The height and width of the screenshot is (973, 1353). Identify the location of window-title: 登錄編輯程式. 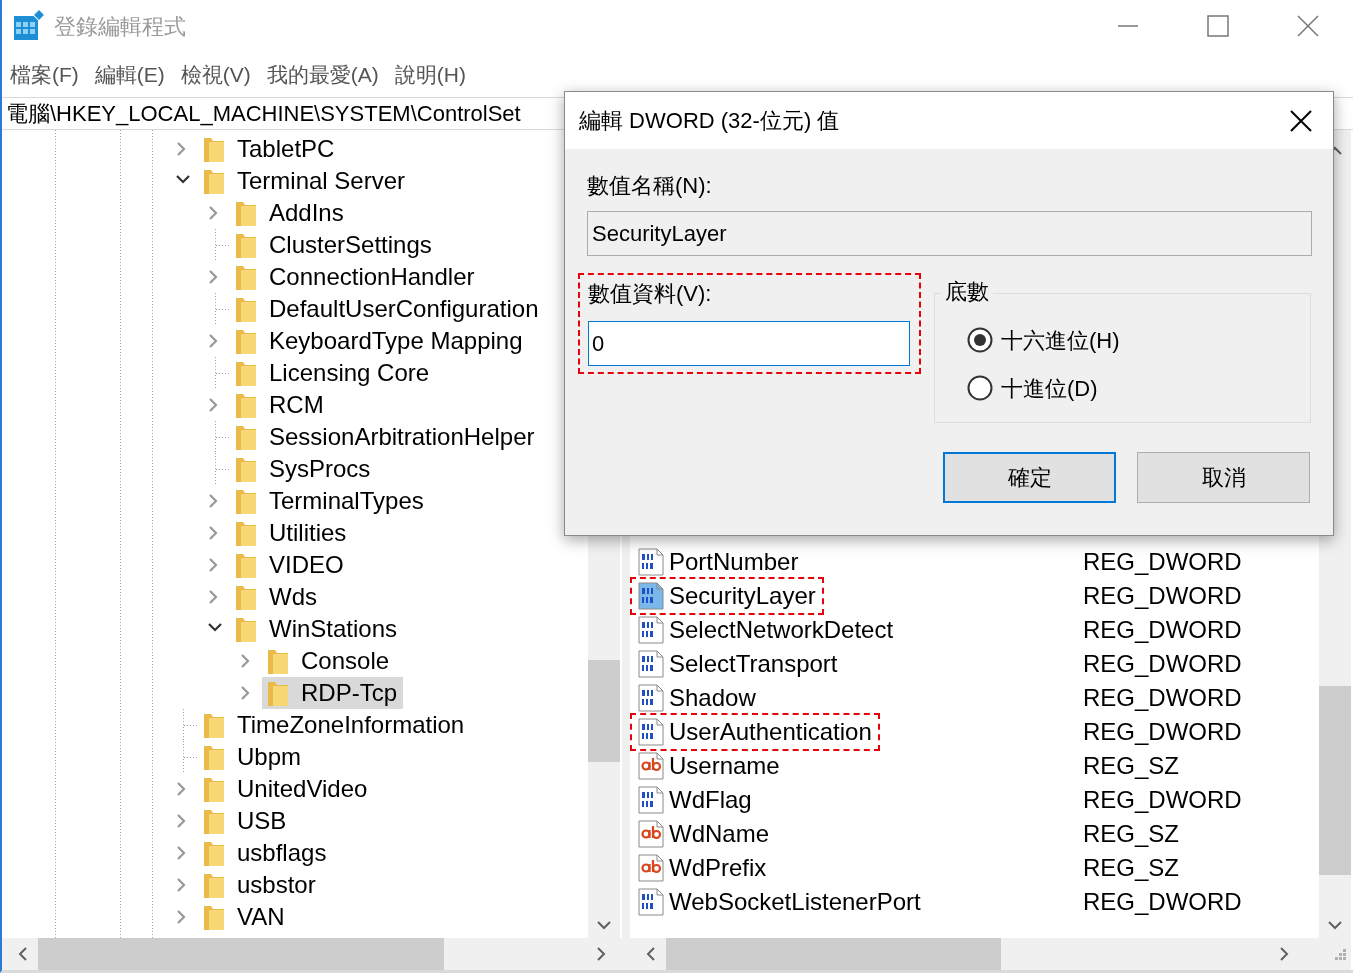
(120, 26).